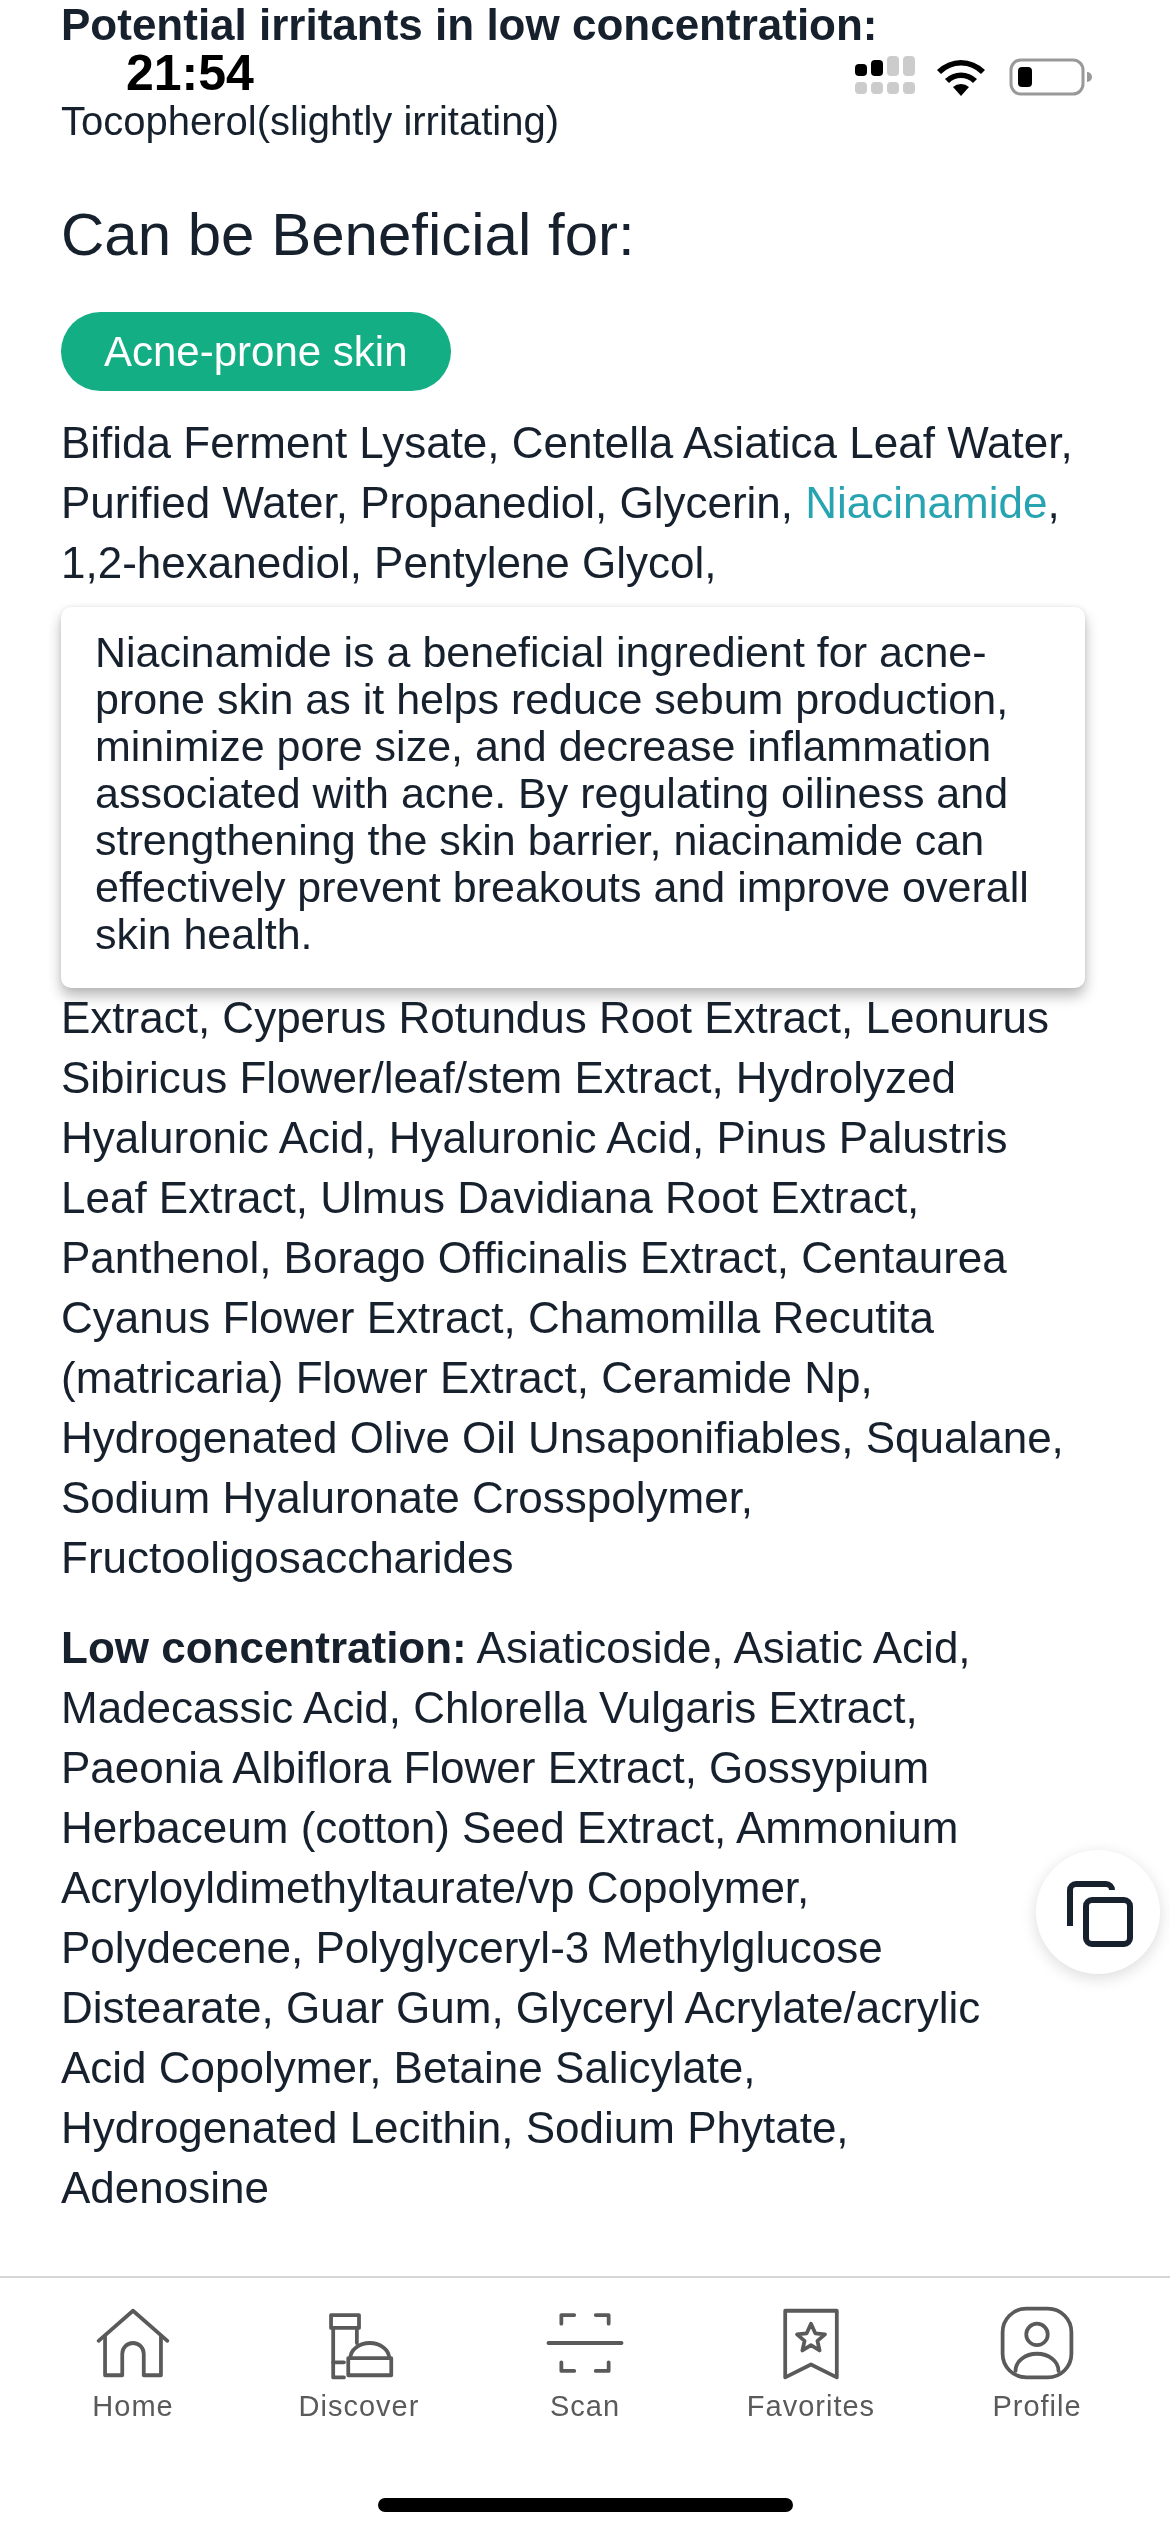 This screenshot has width=1170, height=2532. What do you see at coordinates (1037, 2361) in the screenshot?
I see `nav-tab: Profile` at bounding box center [1037, 2361].